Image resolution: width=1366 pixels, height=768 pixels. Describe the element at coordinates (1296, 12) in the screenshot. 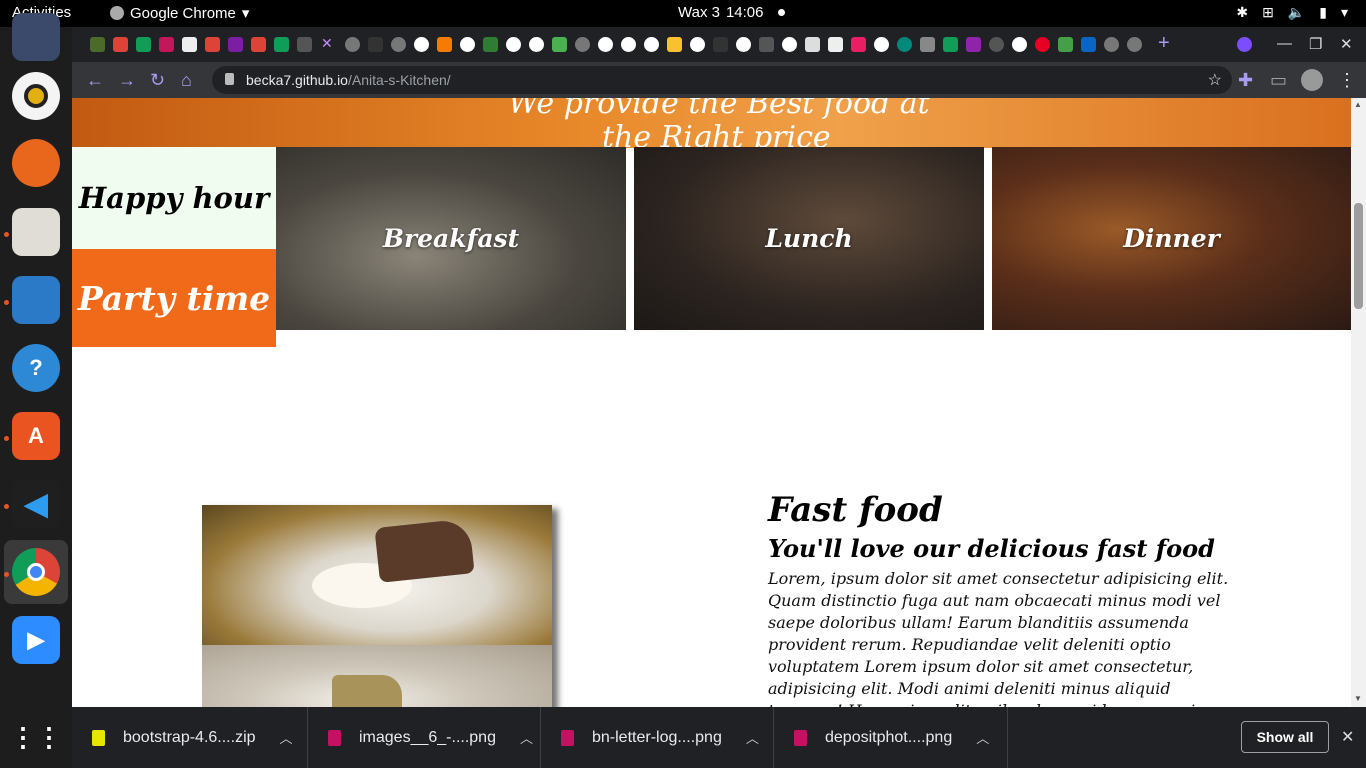

I see `volume-icon: 🔈` at that location.